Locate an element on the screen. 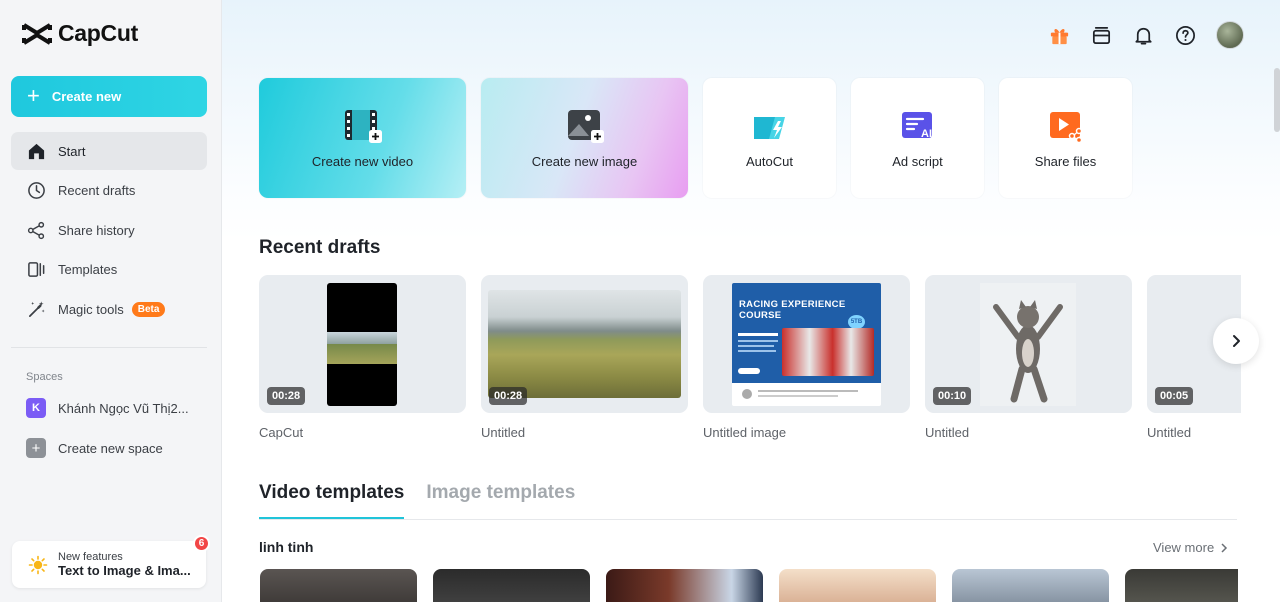 This screenshot has height=602, width=1280. draft-name: Untitled image is located at coordinates (745, 432).